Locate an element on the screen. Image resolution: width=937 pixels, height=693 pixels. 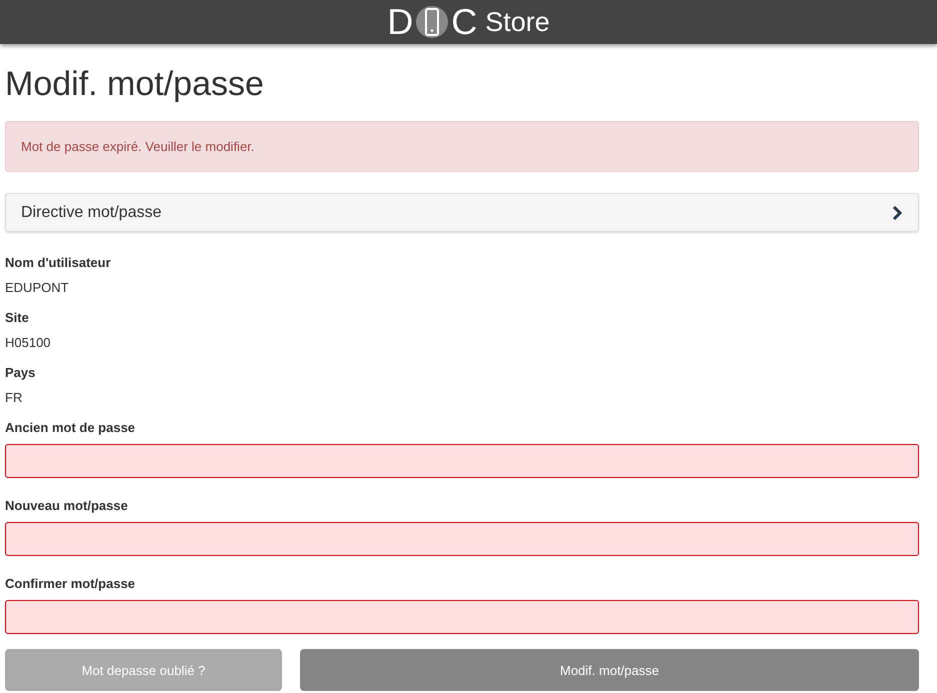
forgot-password-button: Mot depasse oublié ? is located at coordinates (143, 670).